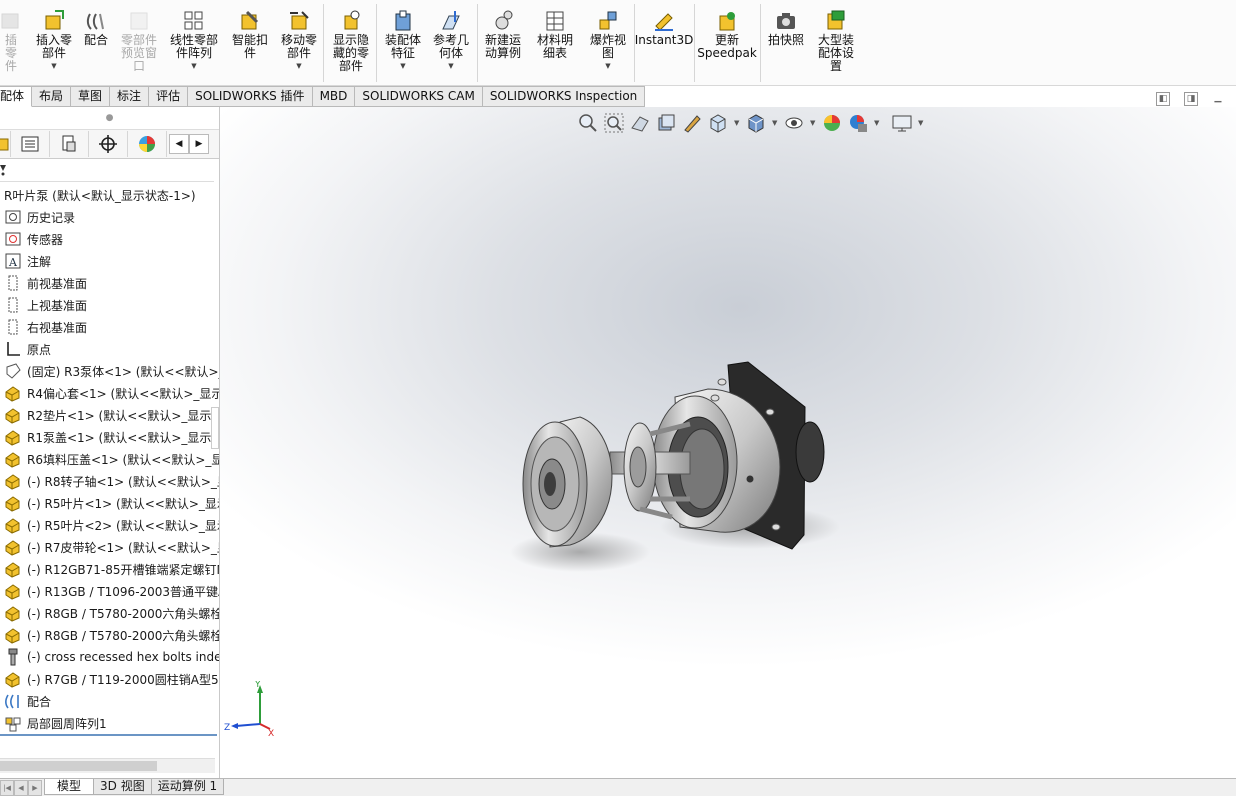  What do you see at coordinates (351, 41) in the screenshot?
I see `show-hidden-button: 显示隐 藏的零 部件` at bounding box center [351, 41].